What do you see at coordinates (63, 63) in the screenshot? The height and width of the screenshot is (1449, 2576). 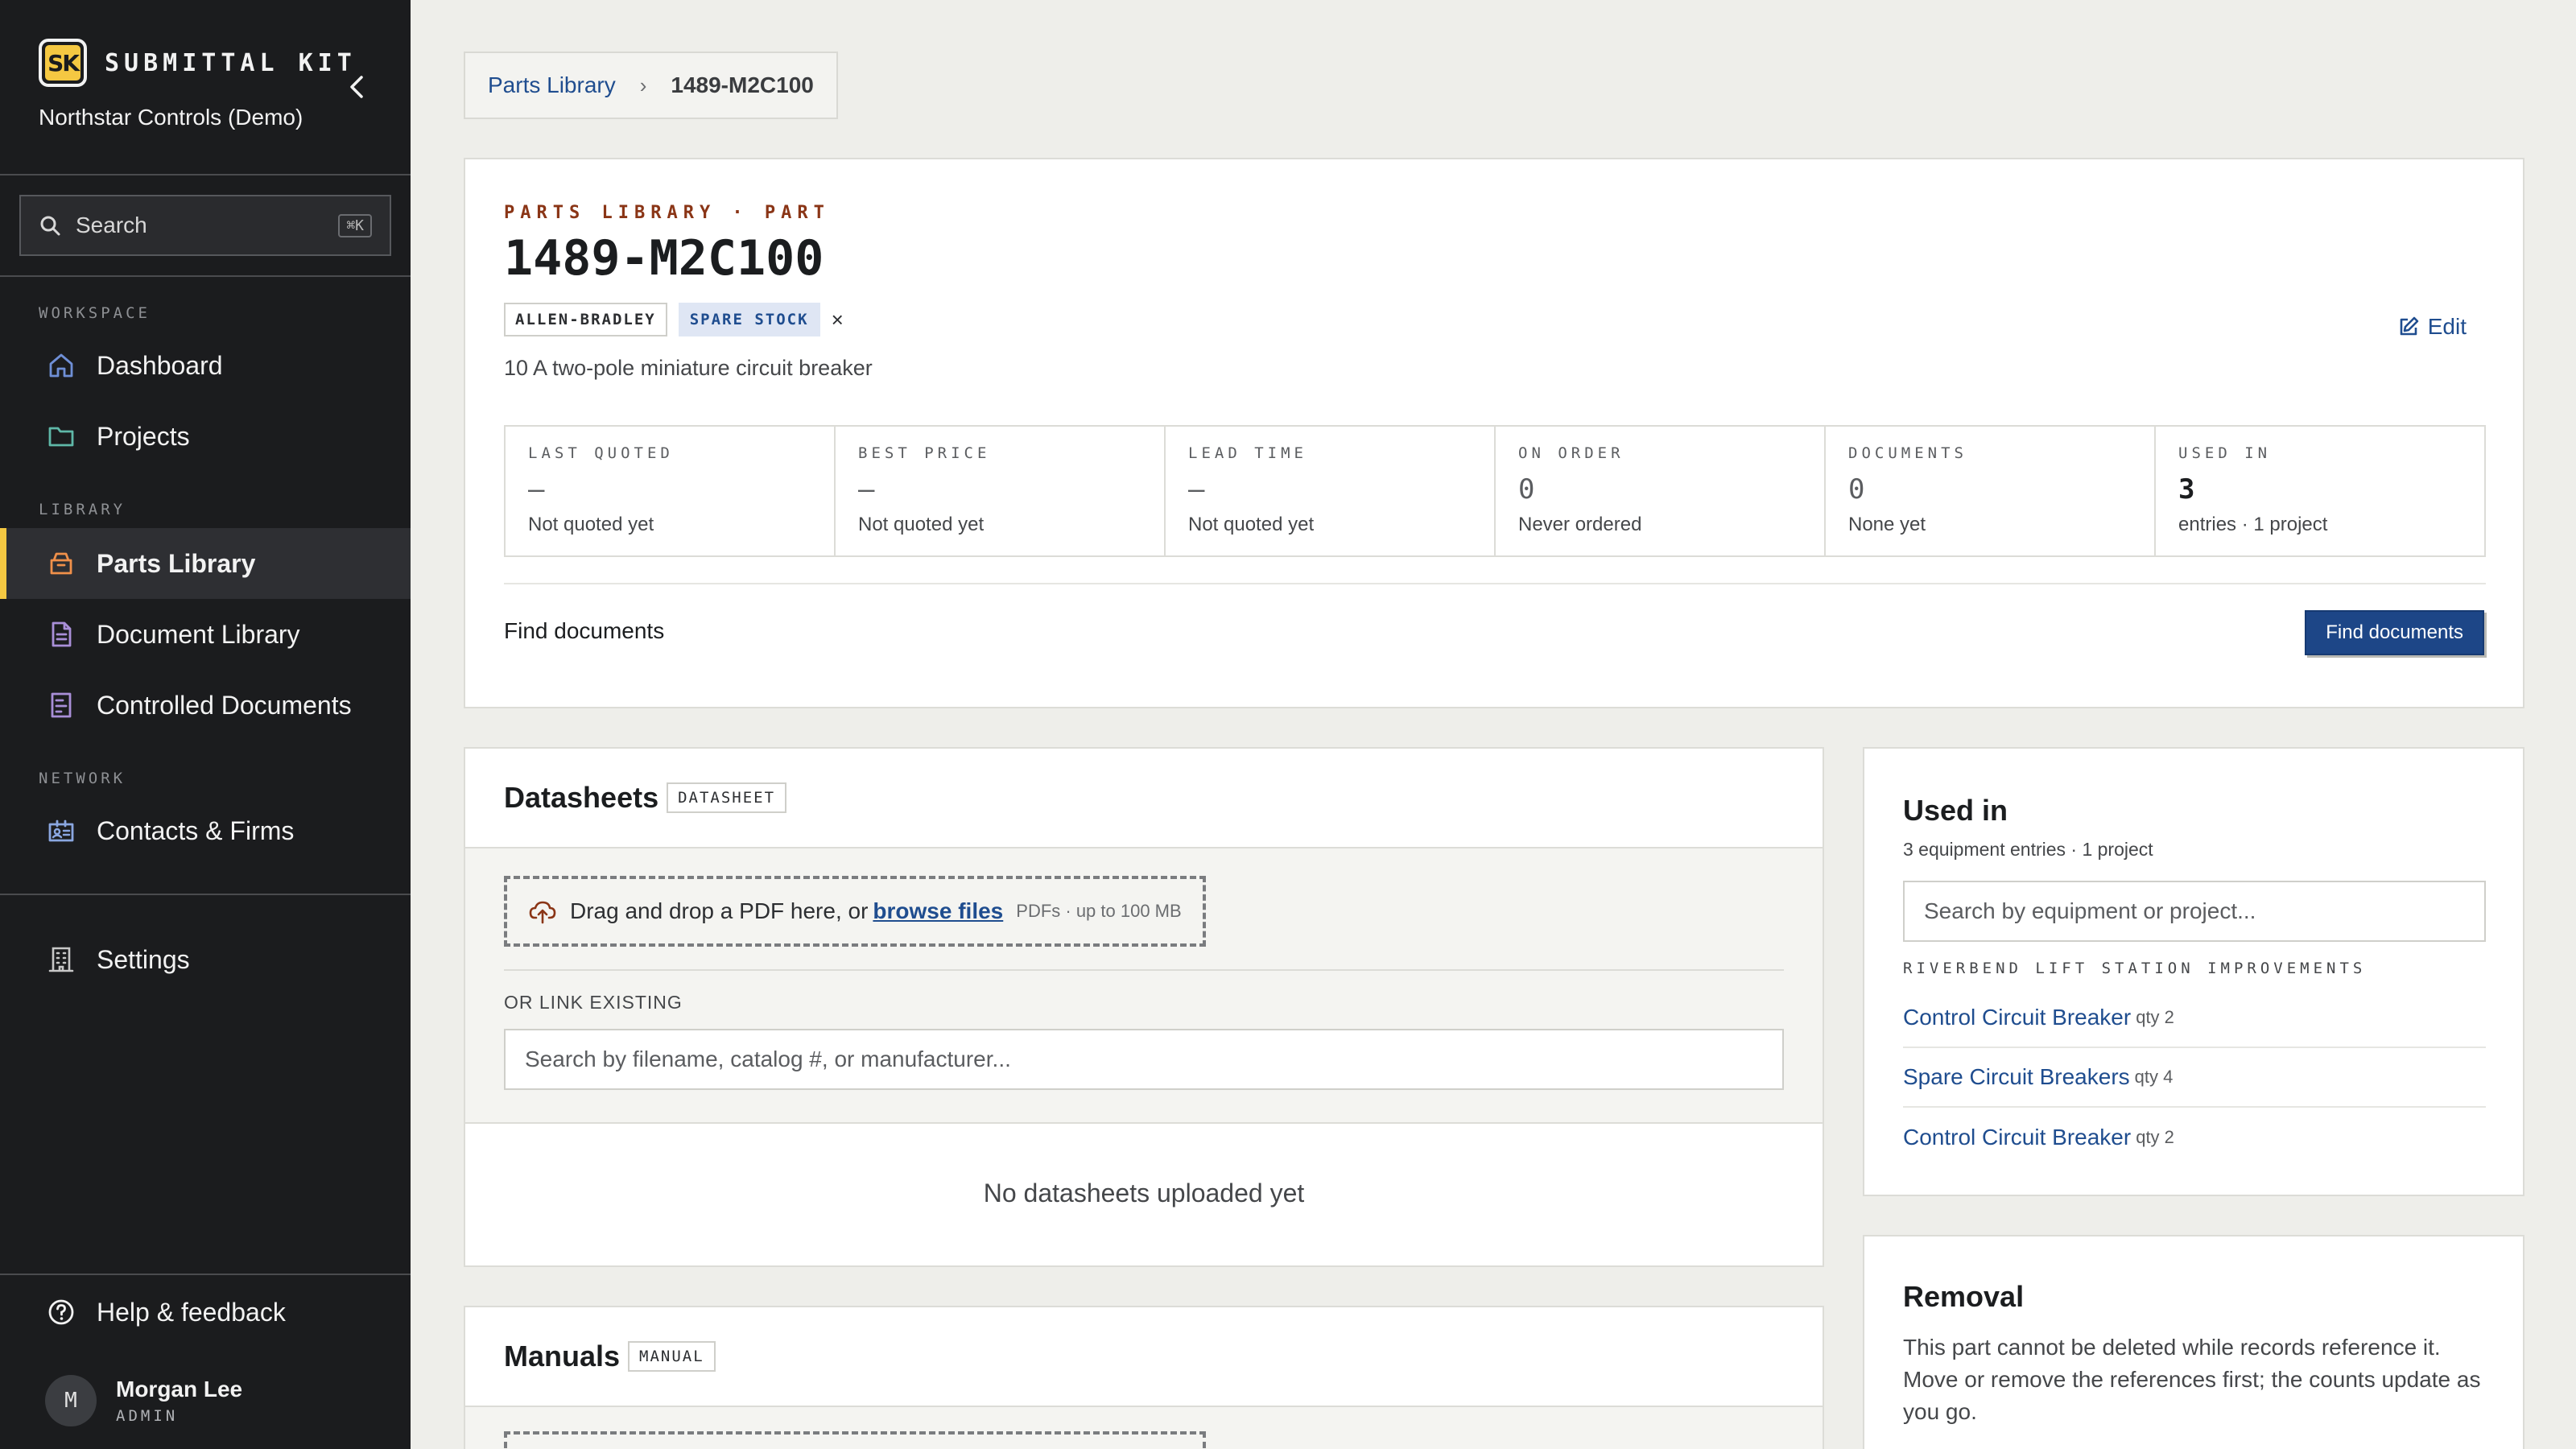 I see `app-logo: SK` at bounding box center [63, 63].